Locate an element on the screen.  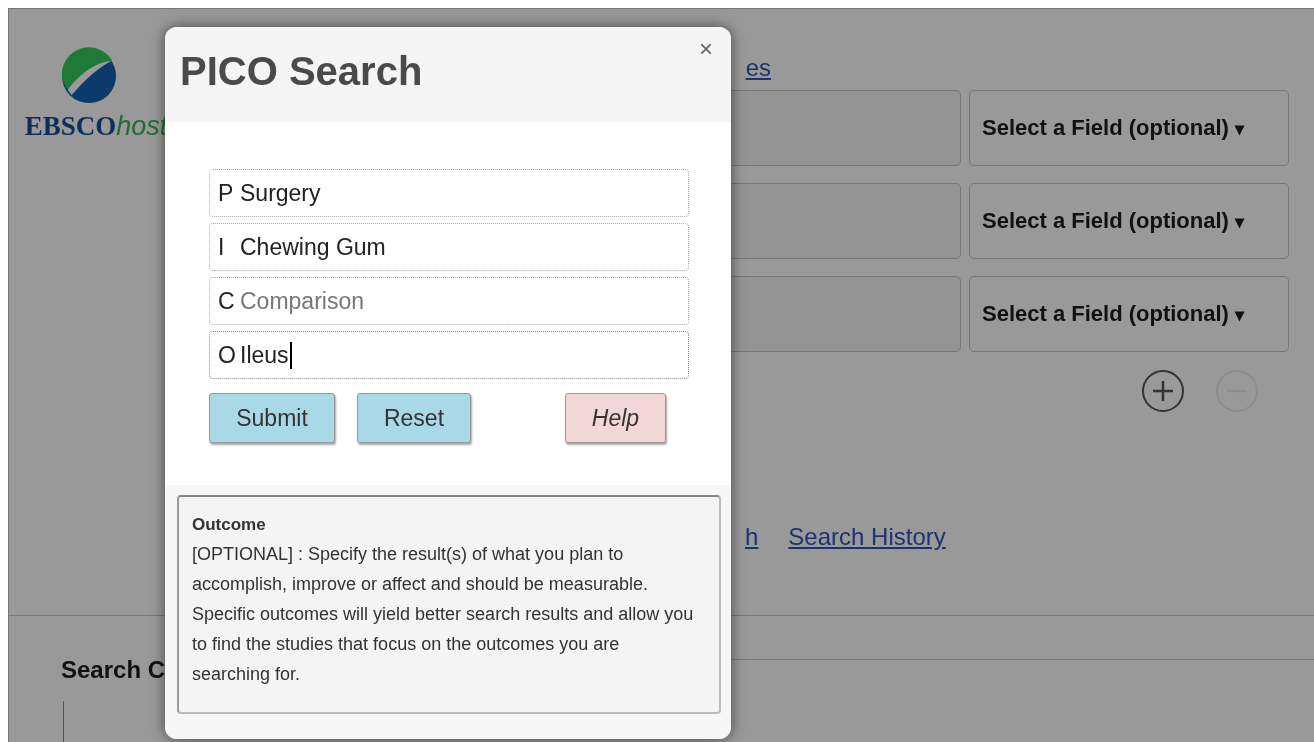
help-text: [OPTIONAL] : Specify the result(s) of what you plan to accomplish, improve or affect and should be measurable. Specific outcomes will yield better search results and allow you to find the studies that focus on the outcomes you are searching for. is located at coordinates (443, 614).